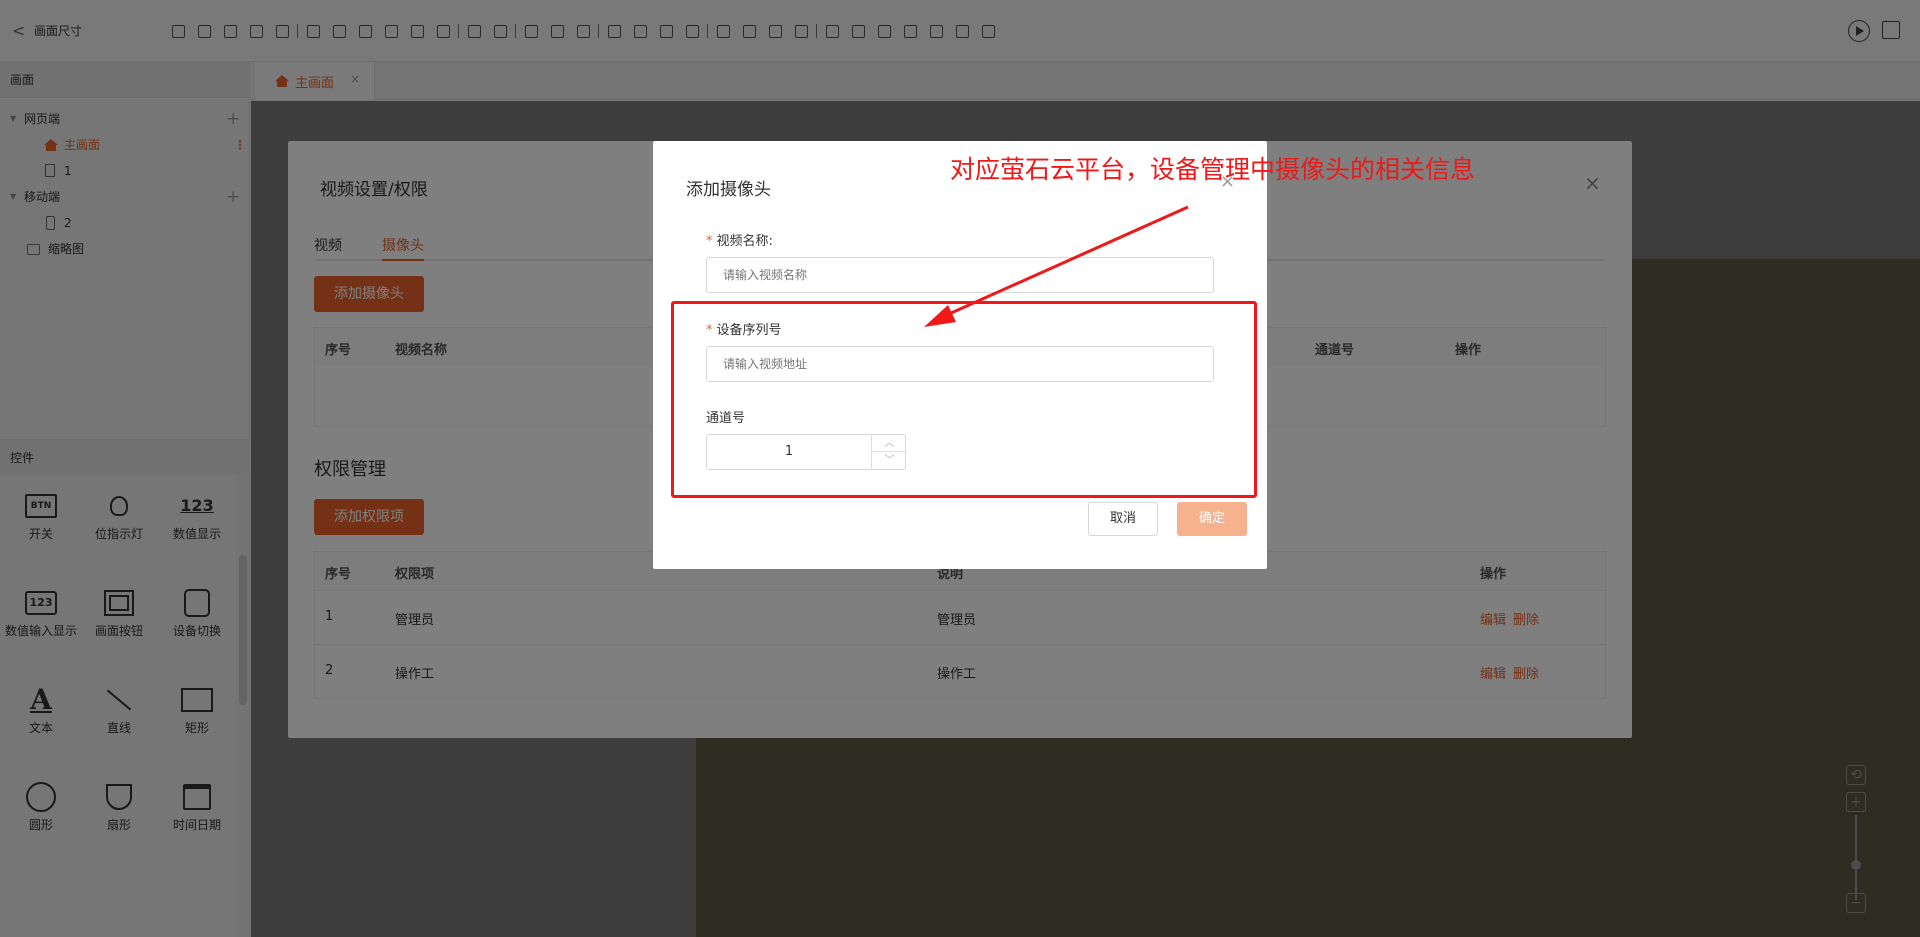 This screenshot has width=1920, height=937. What do you see at coordinates (1123, 519) in the screenshot?
I see `cancel-button: 取消` at bounding box center [1123, 519].